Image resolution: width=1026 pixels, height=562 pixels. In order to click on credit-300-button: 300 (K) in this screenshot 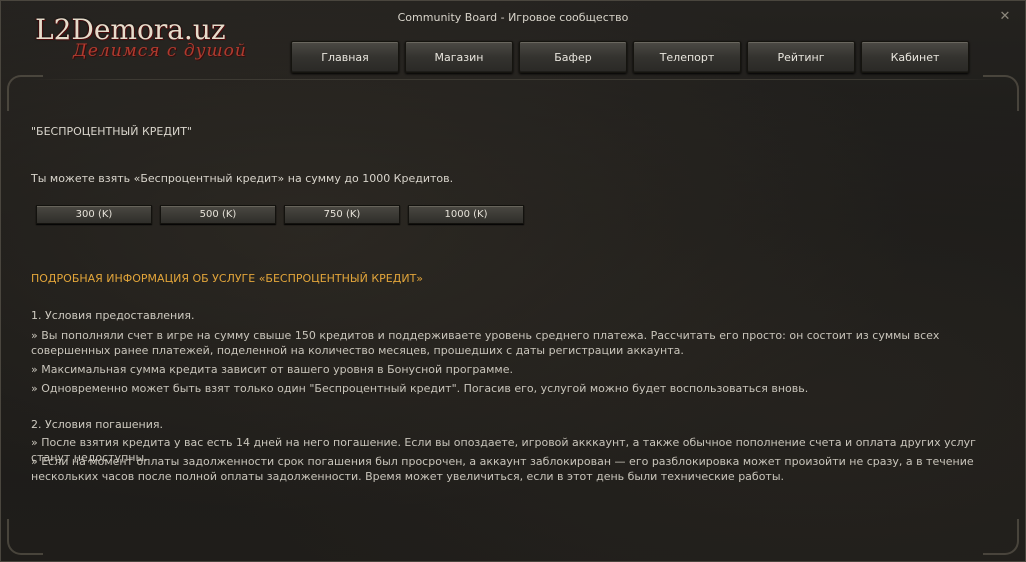, I will do `click(94, 214)`.